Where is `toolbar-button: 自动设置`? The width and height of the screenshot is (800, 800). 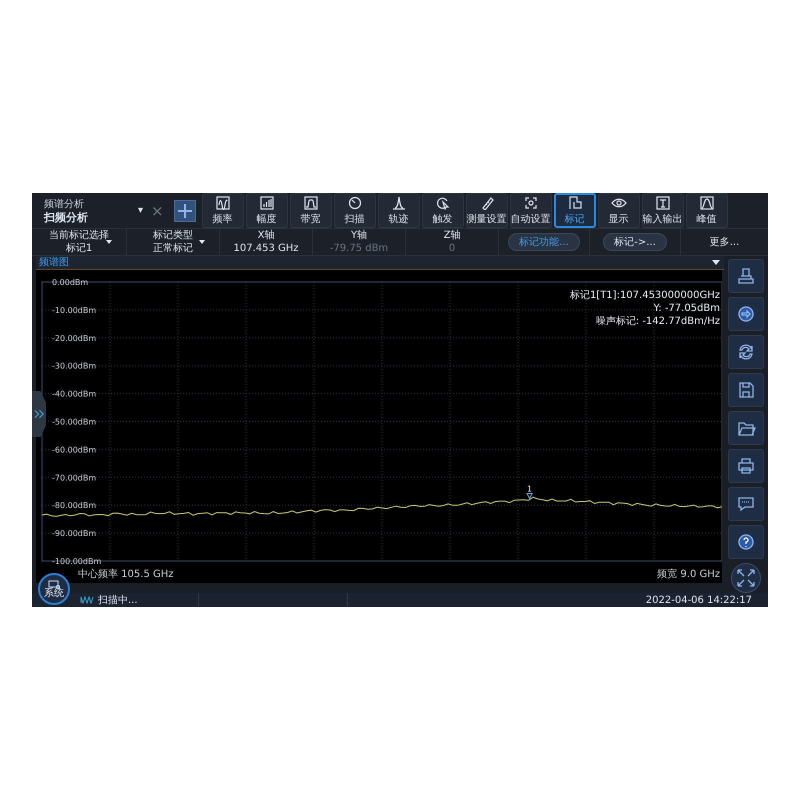
toolbar-button: 自动设置 is located at coordinates (531, 210).